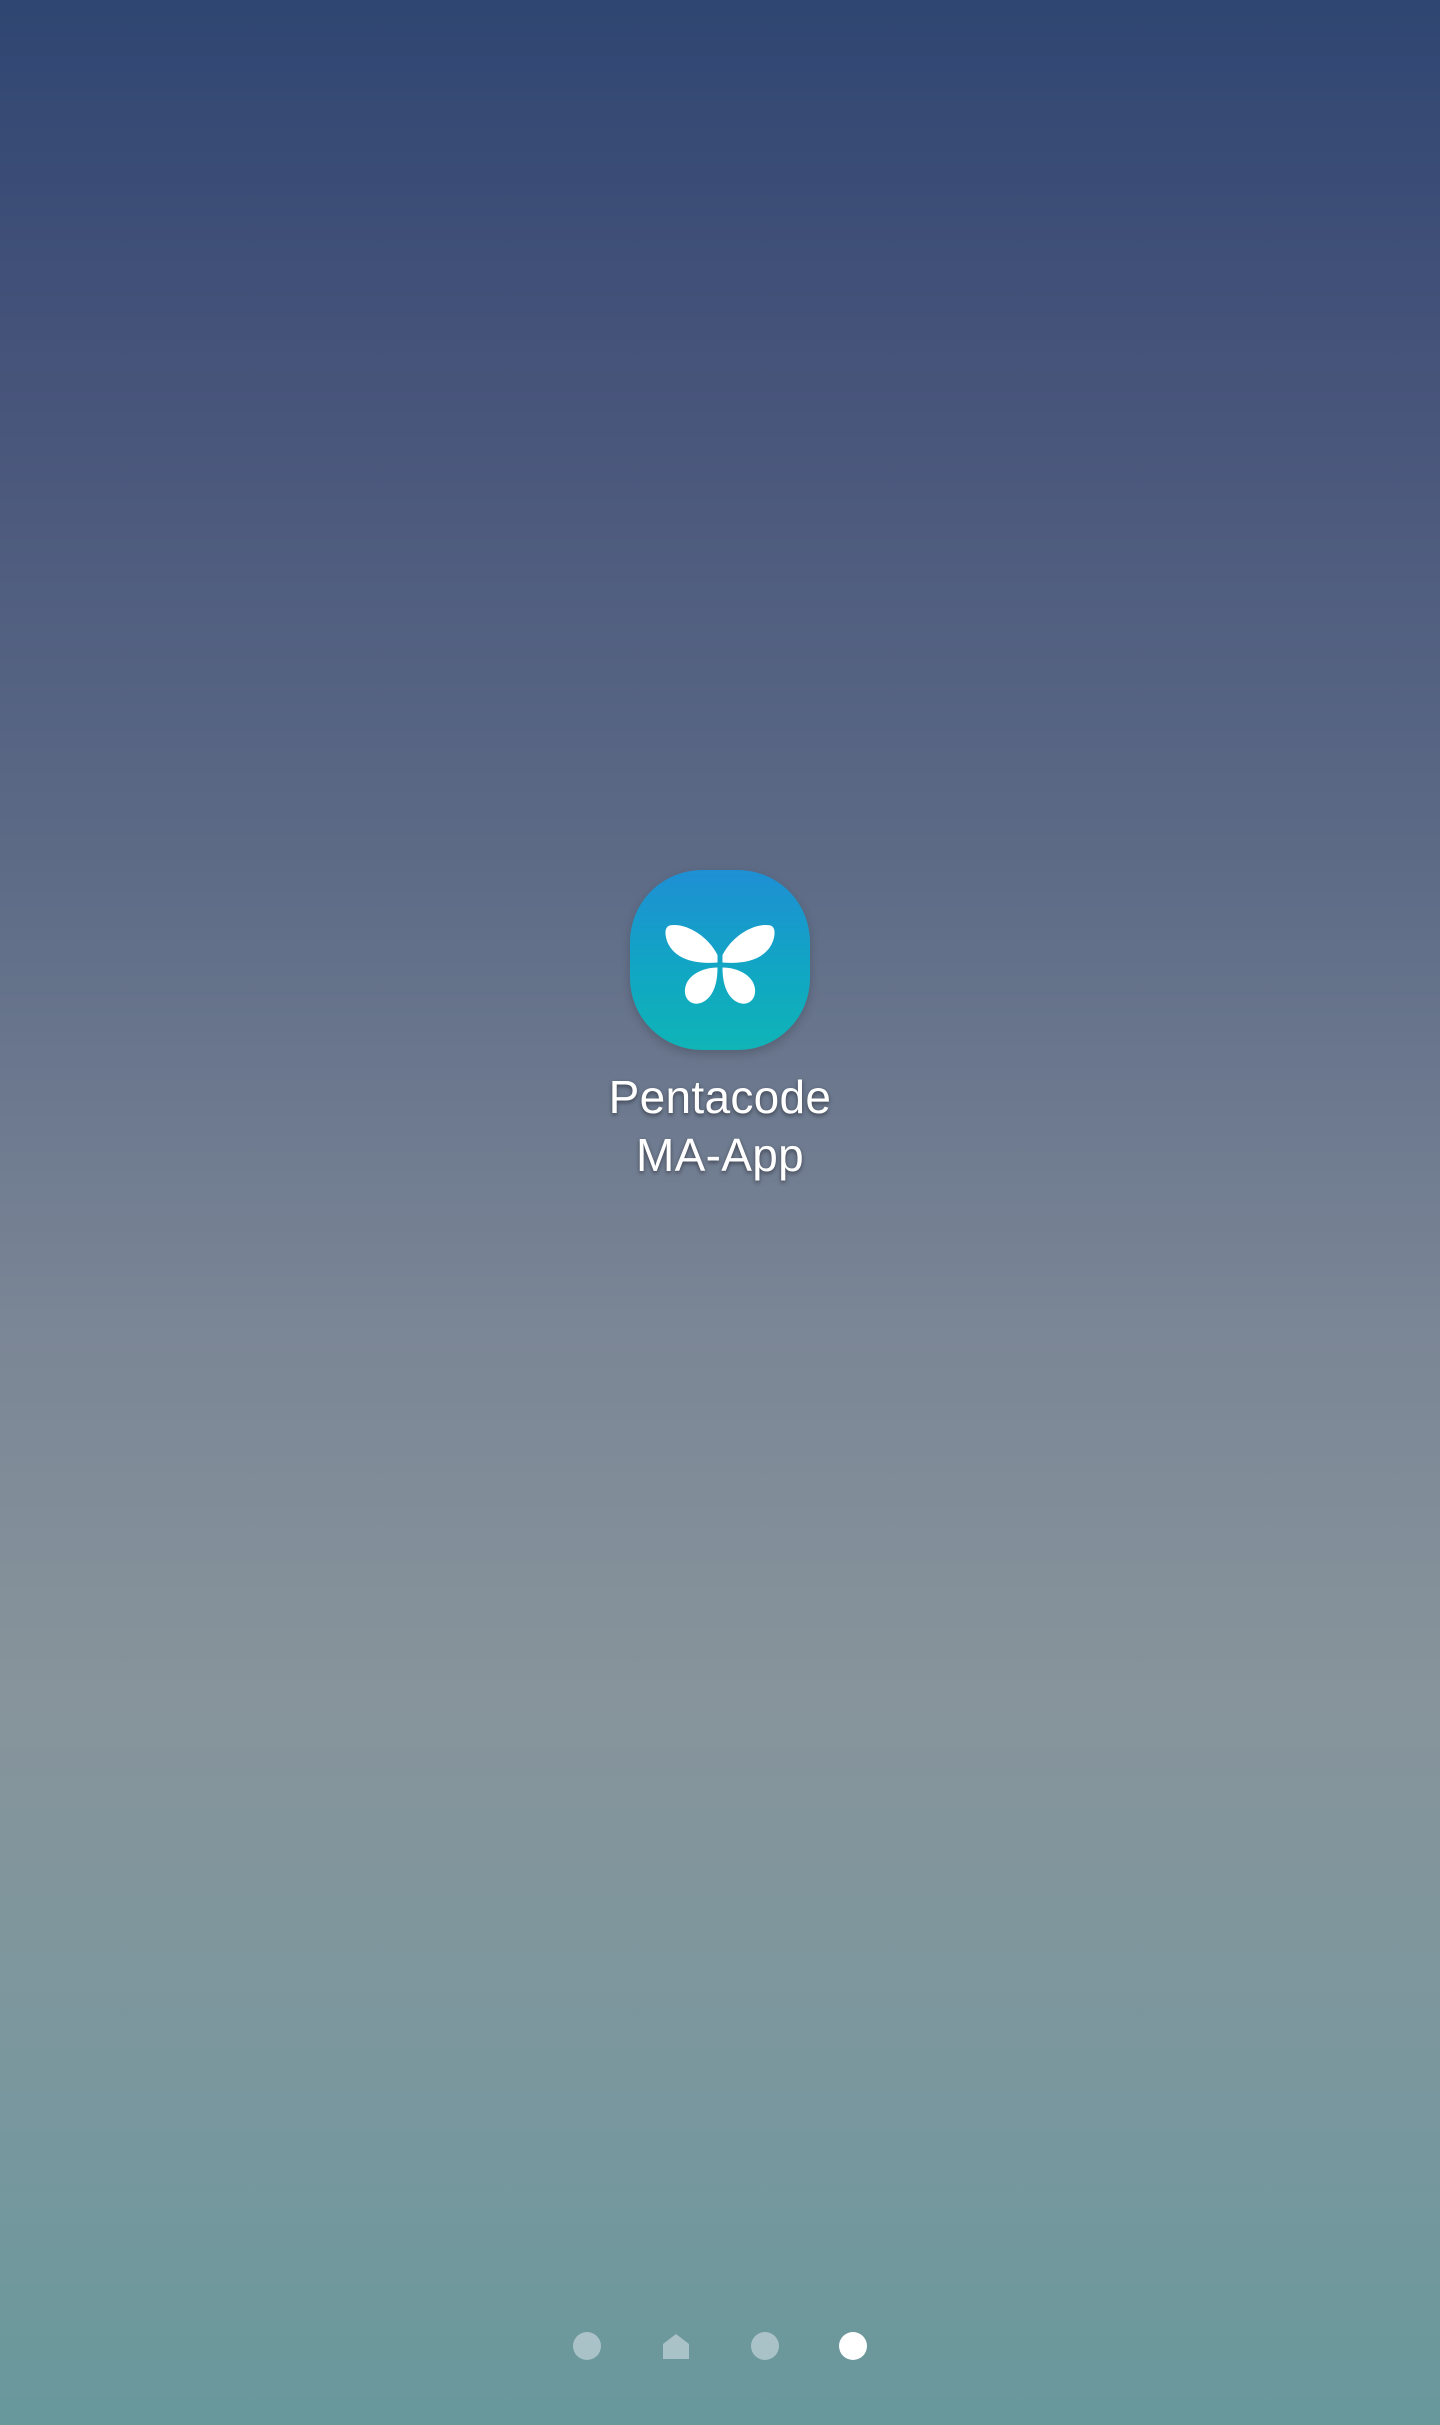 The width and height of the screenshot is (1440, 2425). Describe the element at coordinates (720, 1155) in the screenshot. I see `app-label-line2: MA-App` at that location.